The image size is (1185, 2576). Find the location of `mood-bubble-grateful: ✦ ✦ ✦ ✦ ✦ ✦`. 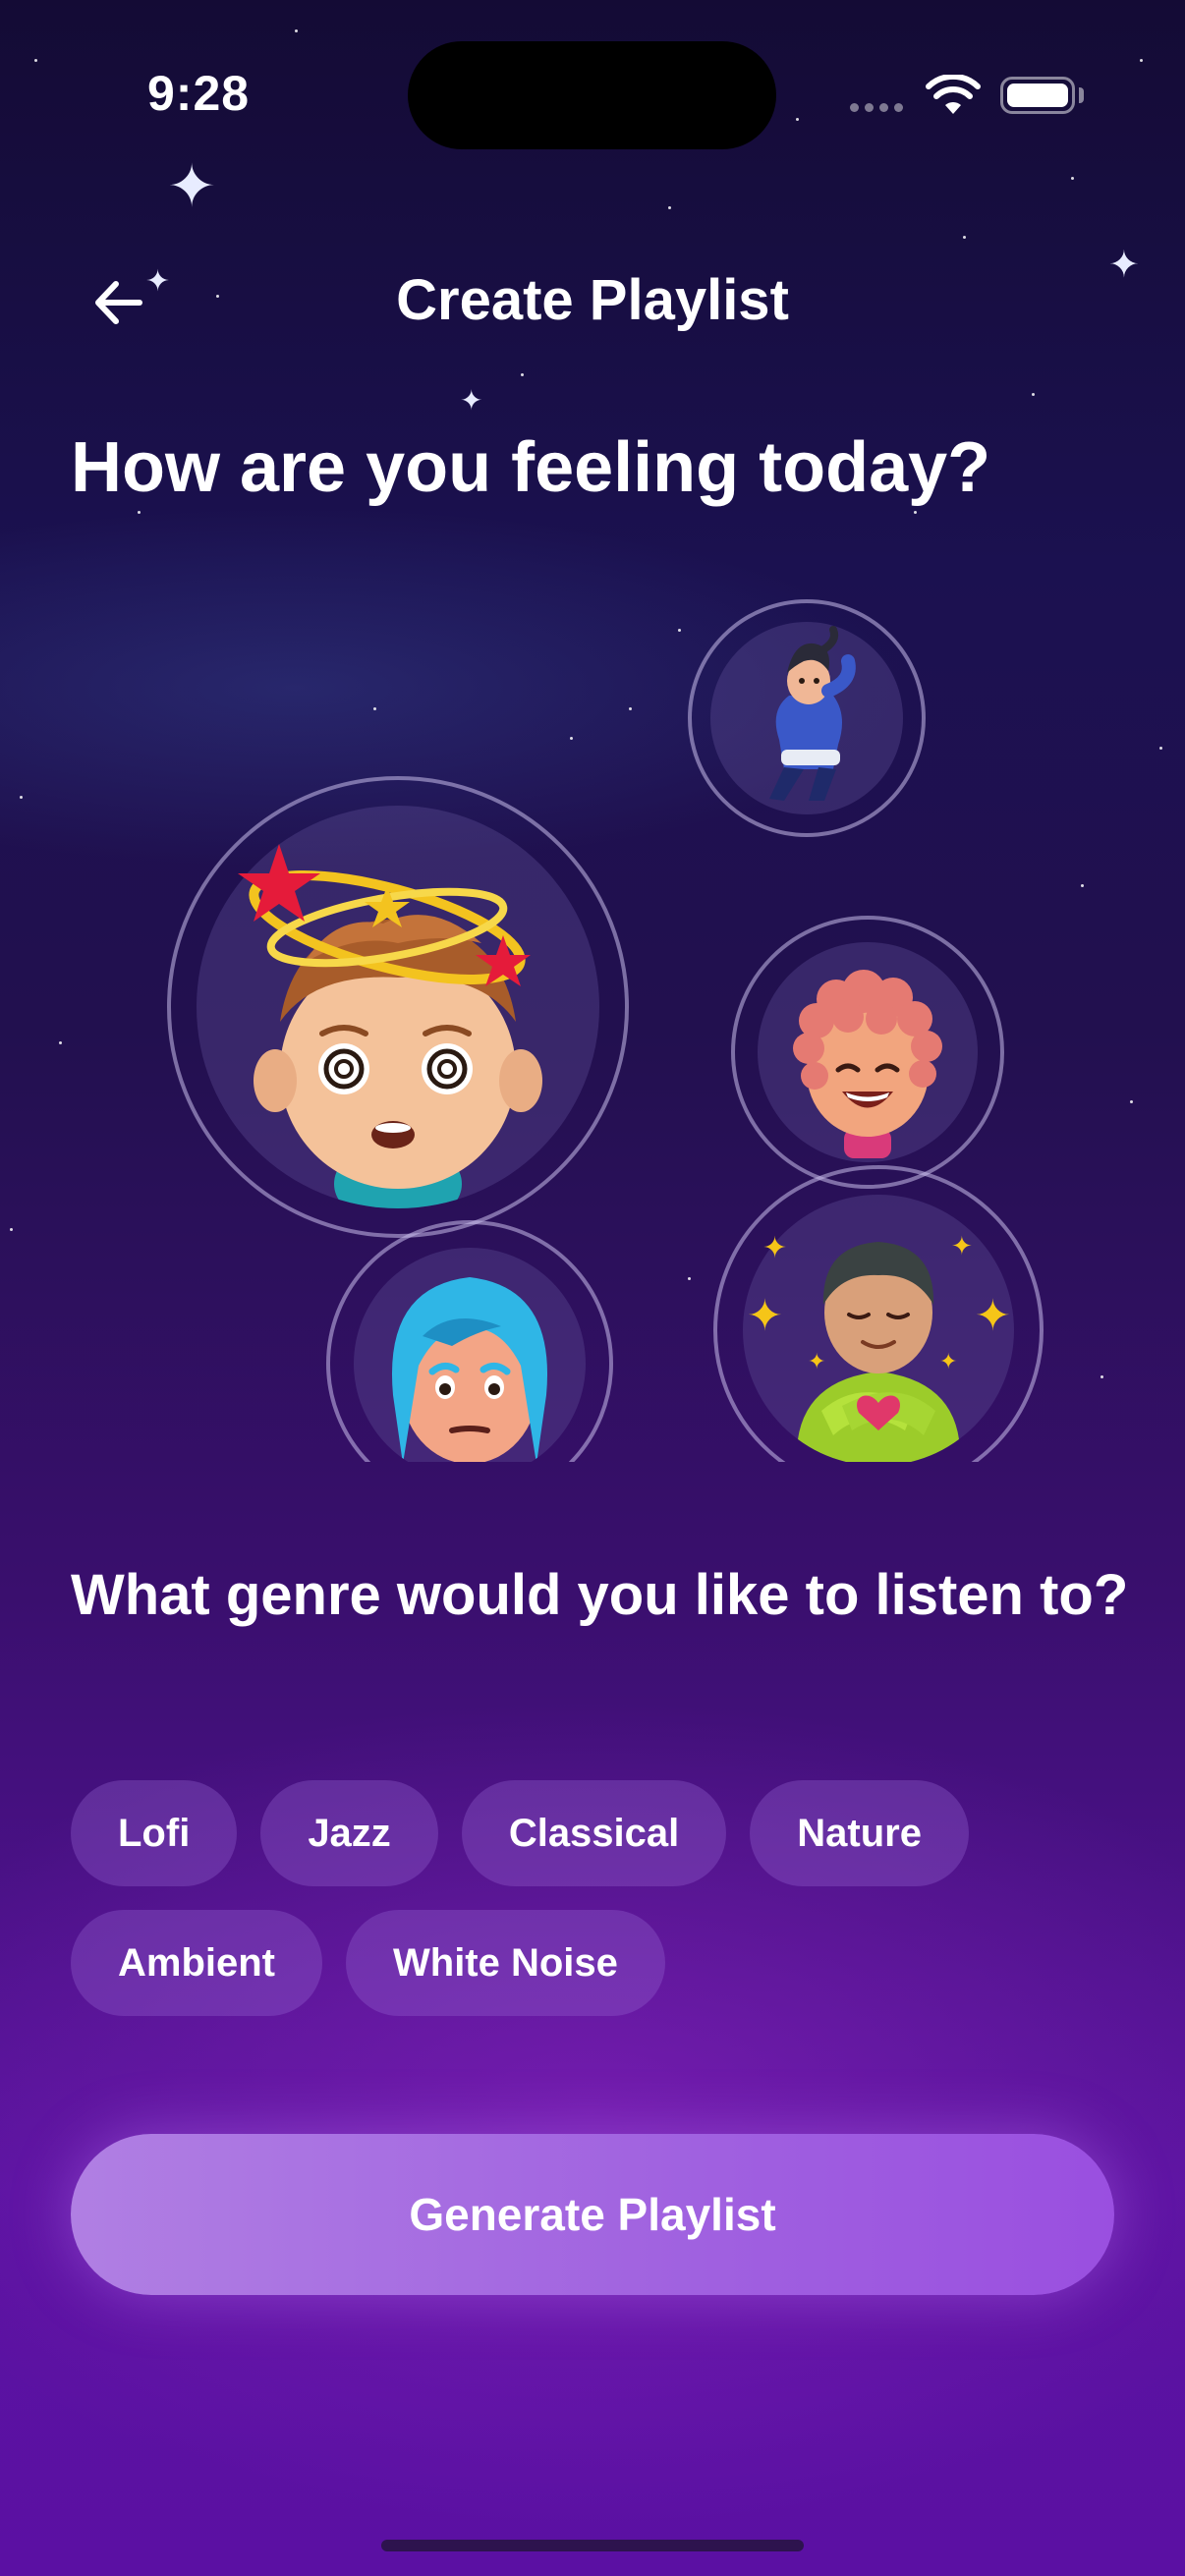

mood-bubble-grateful: ✦ ✦ ✦ ✦ ✦ ✦ is located at coordinates (879, 1313).